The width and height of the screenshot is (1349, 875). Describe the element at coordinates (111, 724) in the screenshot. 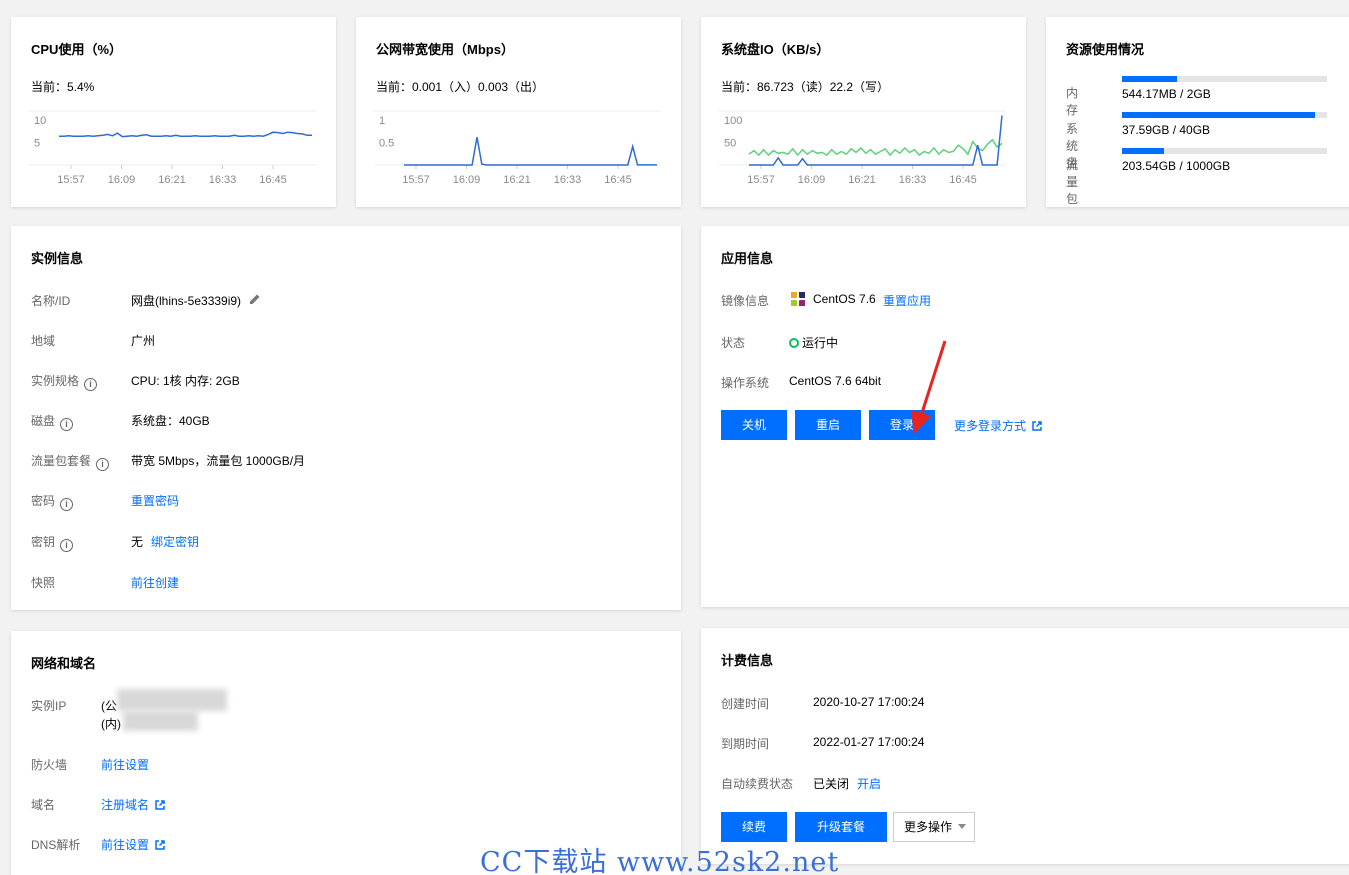

I see `private-ip-prefix: (内)` at that location.